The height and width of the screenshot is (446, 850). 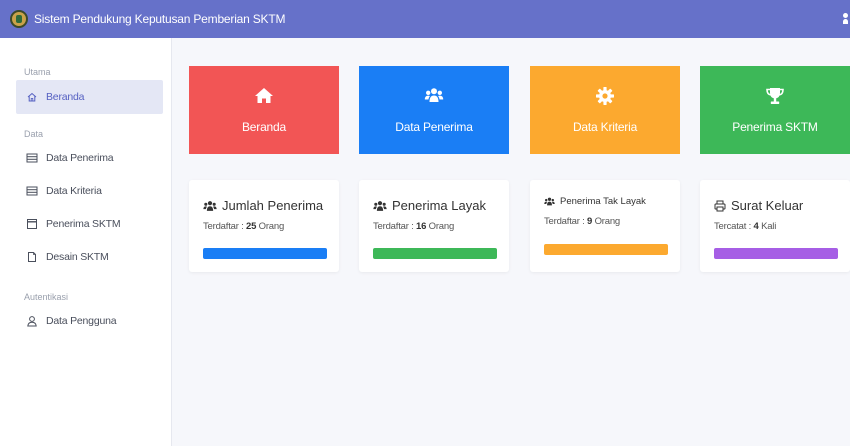 I want to click on sidebar-item-desain-sktm: Desain SKTM, so click(x=89, y=257).